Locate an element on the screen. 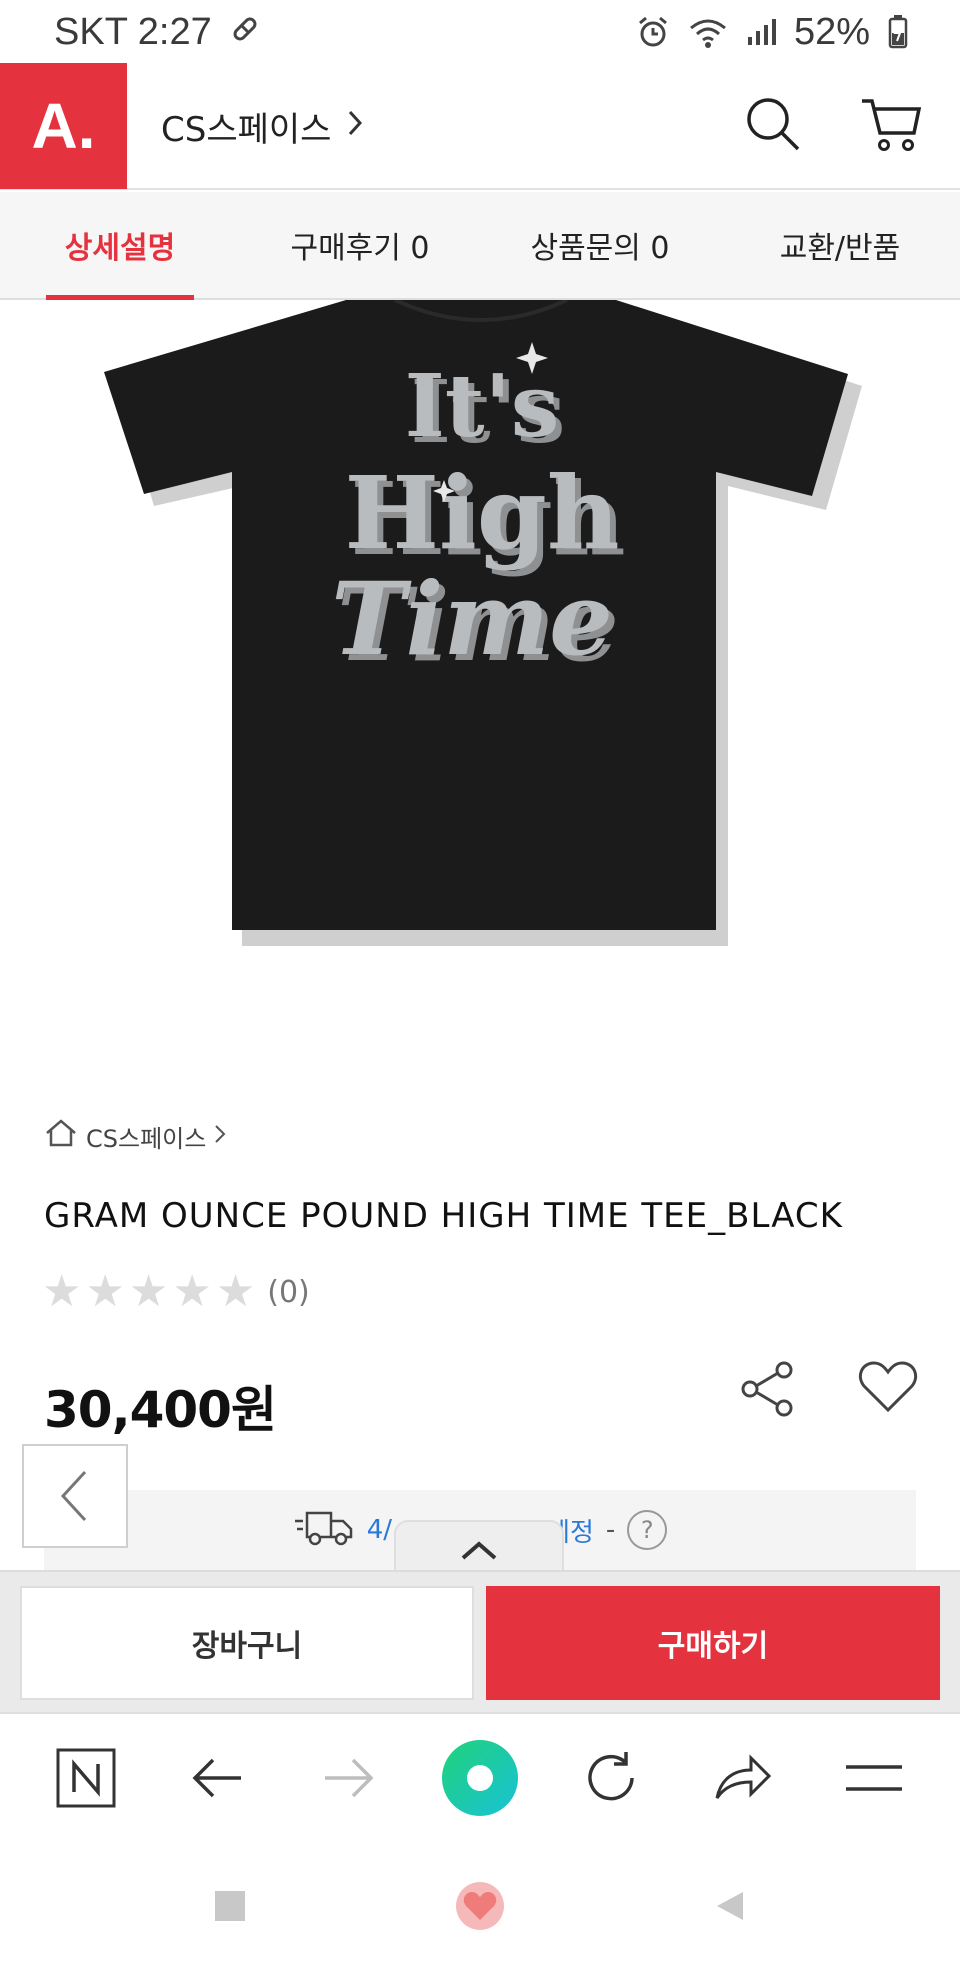  help-icon: ? is located at coordinates (647, 1530).